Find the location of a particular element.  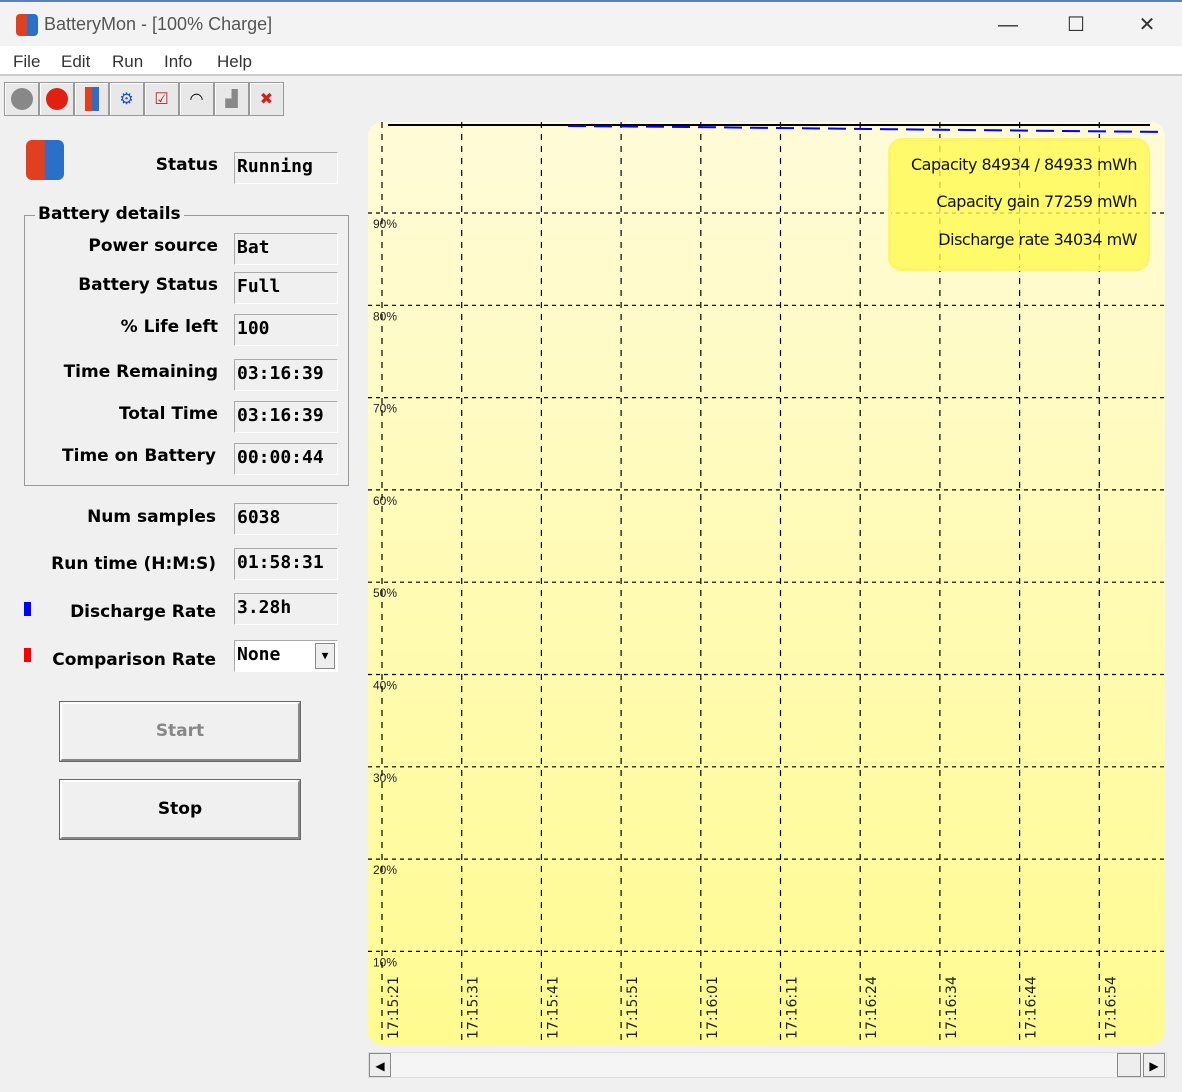

menu-bar: File Edit Run Info Help is located at coordinates (591, 61).